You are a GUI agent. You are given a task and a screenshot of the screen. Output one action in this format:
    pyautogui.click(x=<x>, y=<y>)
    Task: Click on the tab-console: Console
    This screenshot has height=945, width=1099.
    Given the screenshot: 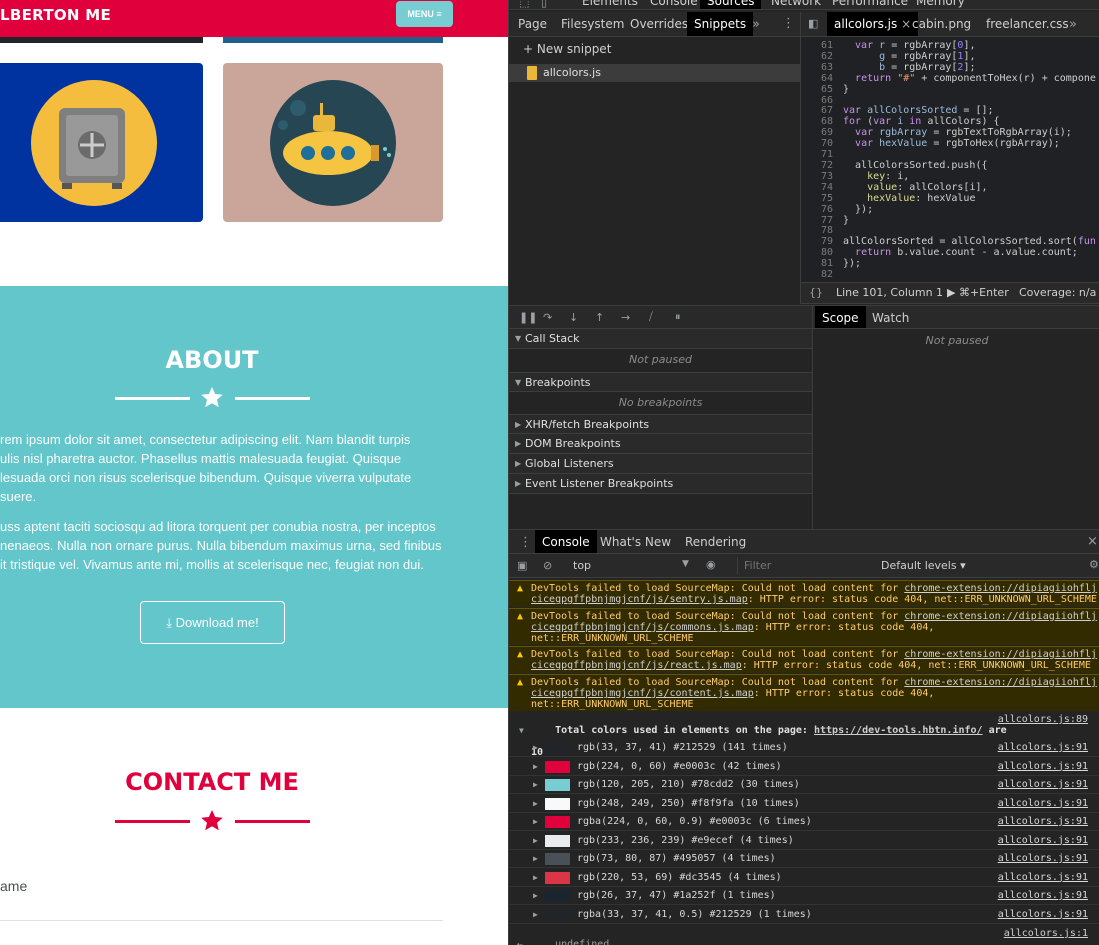 What is the action you would take?
    pyautogui.click(x=566, y=541)
    